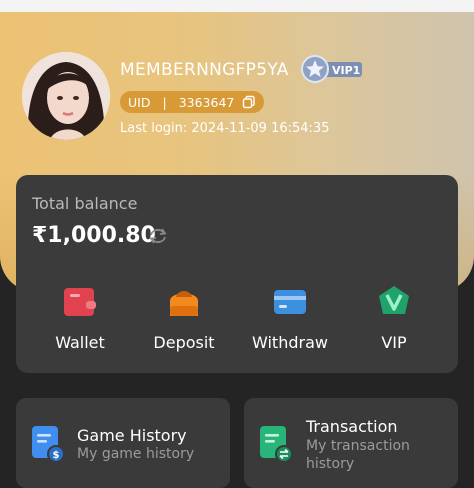 The image size is (474, 488). What do you see at coordinates (358, 446) in the screenshot?
I see `transaction-subtitle-line1: My transaction` at bounding box center [358, 446].